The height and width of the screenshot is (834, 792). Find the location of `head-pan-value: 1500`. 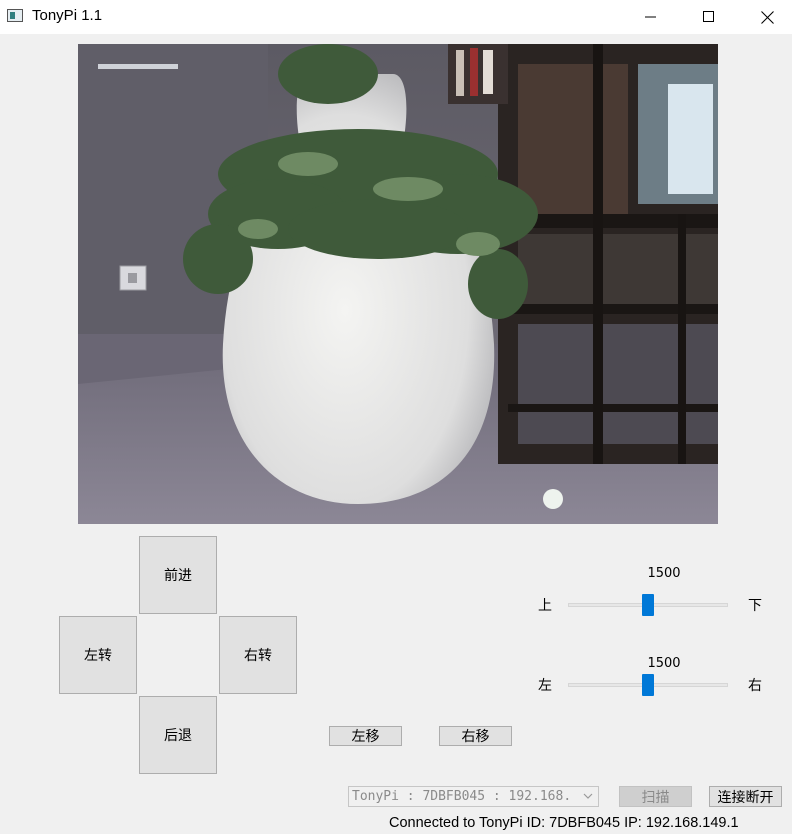

head-pan-value: 1500 is located at coordinates (664, 663).